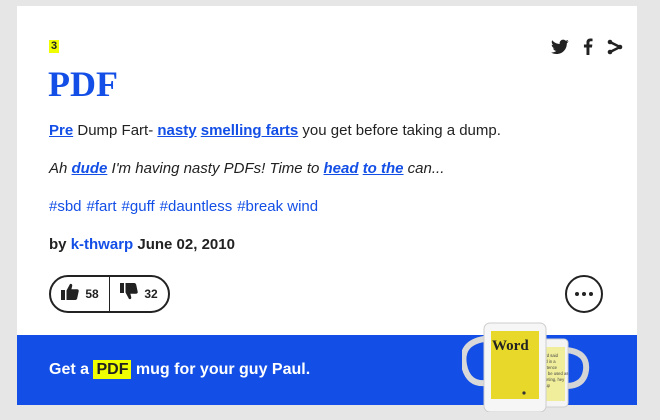 This screenshot has height=420, width=660. Describe the element at coordinates (61, 130) in the screenshot. I see `autolink: Pre` at that location.